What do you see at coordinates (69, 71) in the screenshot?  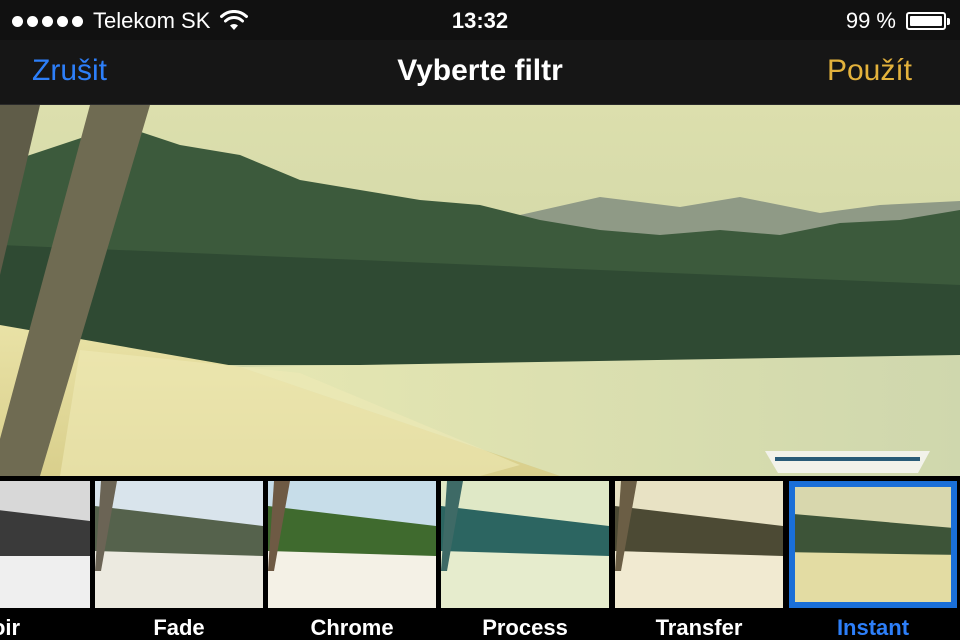 I see `cancel-button: Zrušit` at bounding box center [69, 71].